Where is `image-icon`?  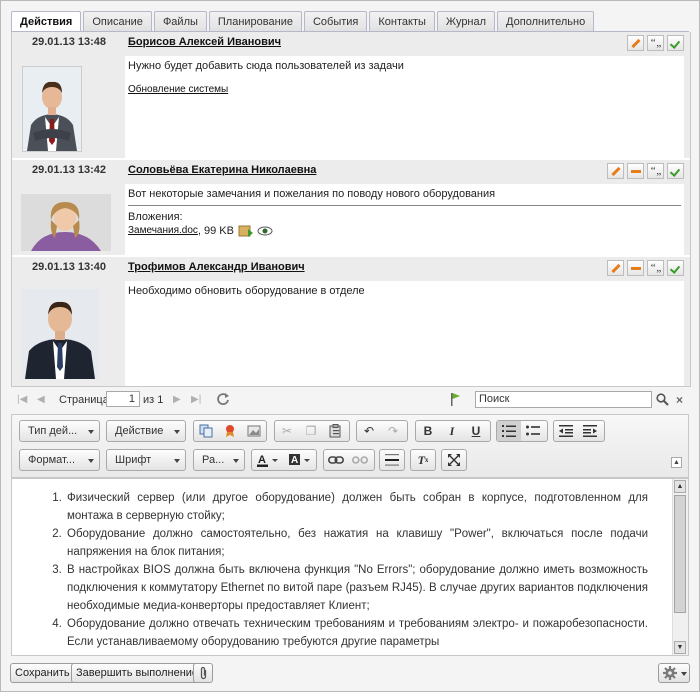
image-icon is located at coordinates (254, 431).